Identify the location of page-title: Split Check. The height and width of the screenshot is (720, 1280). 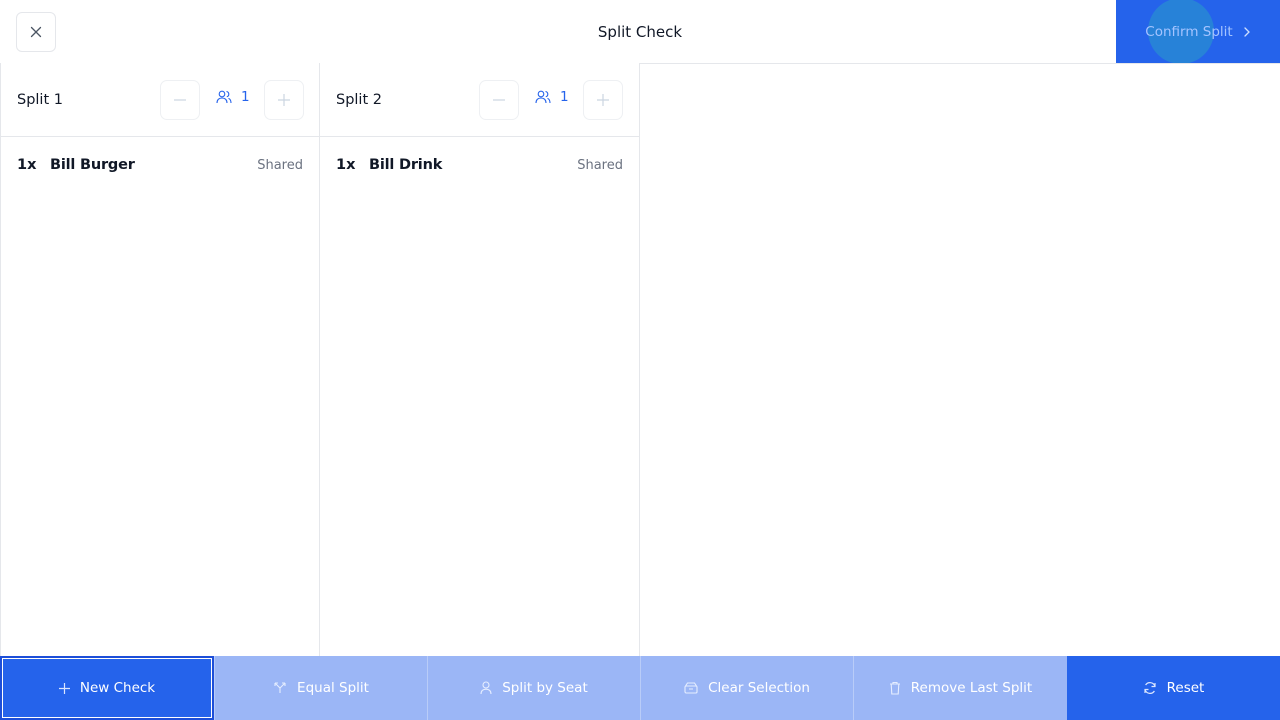
(640, 32).